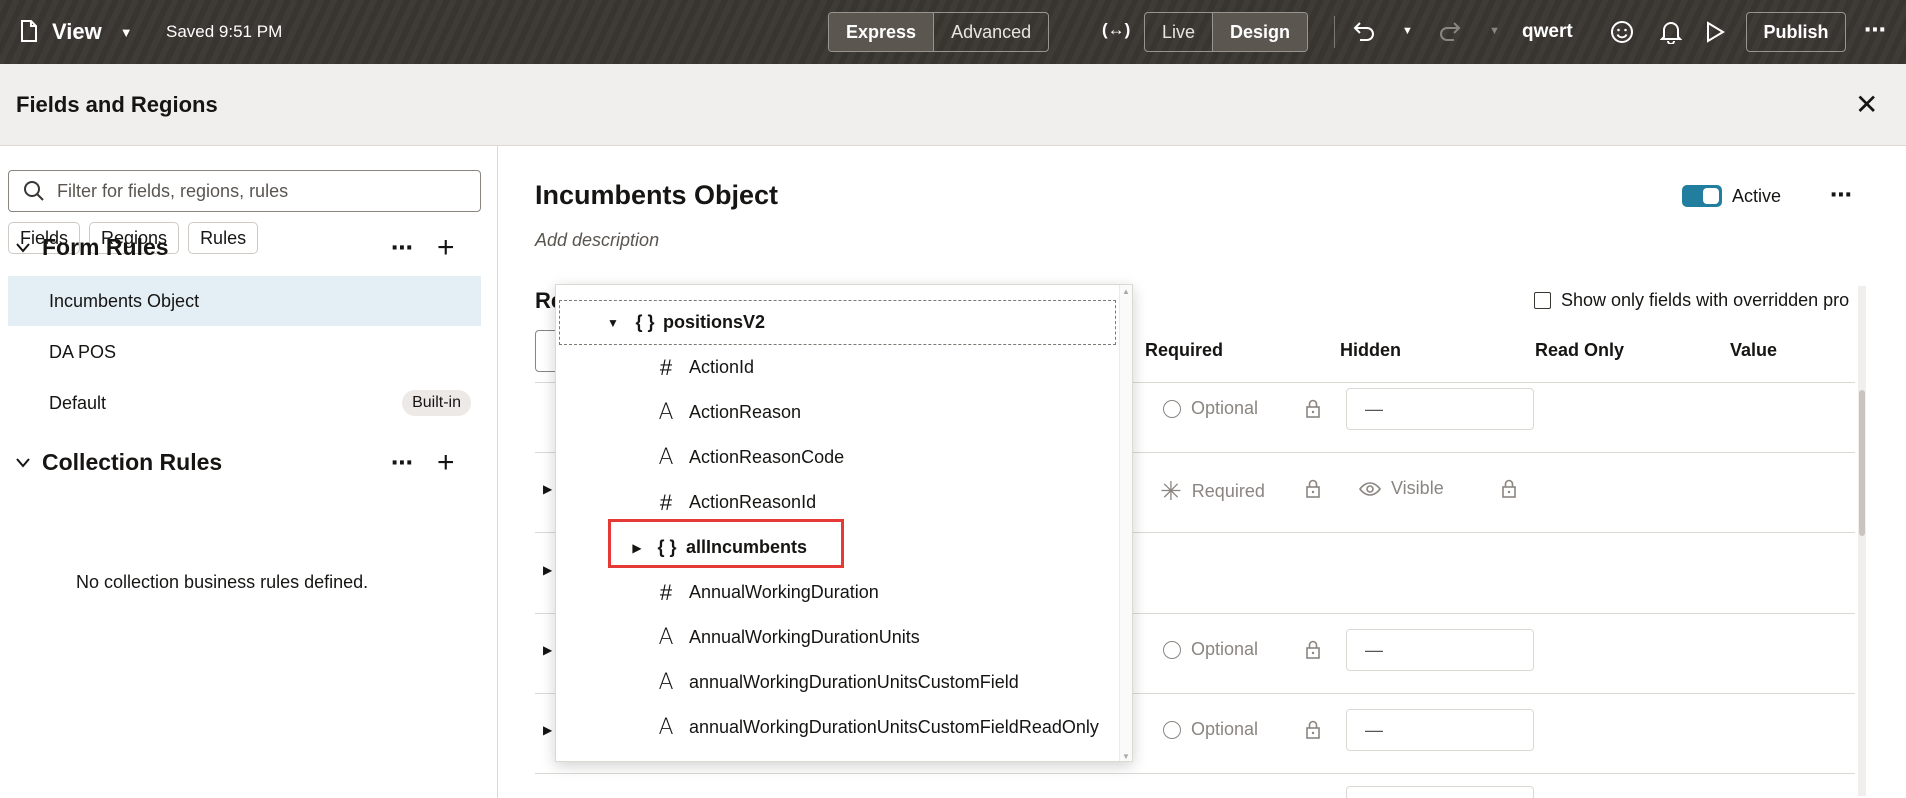 The image size is (1906, 798). I want to click on advanced-button: Advanced, so click(990, 32).